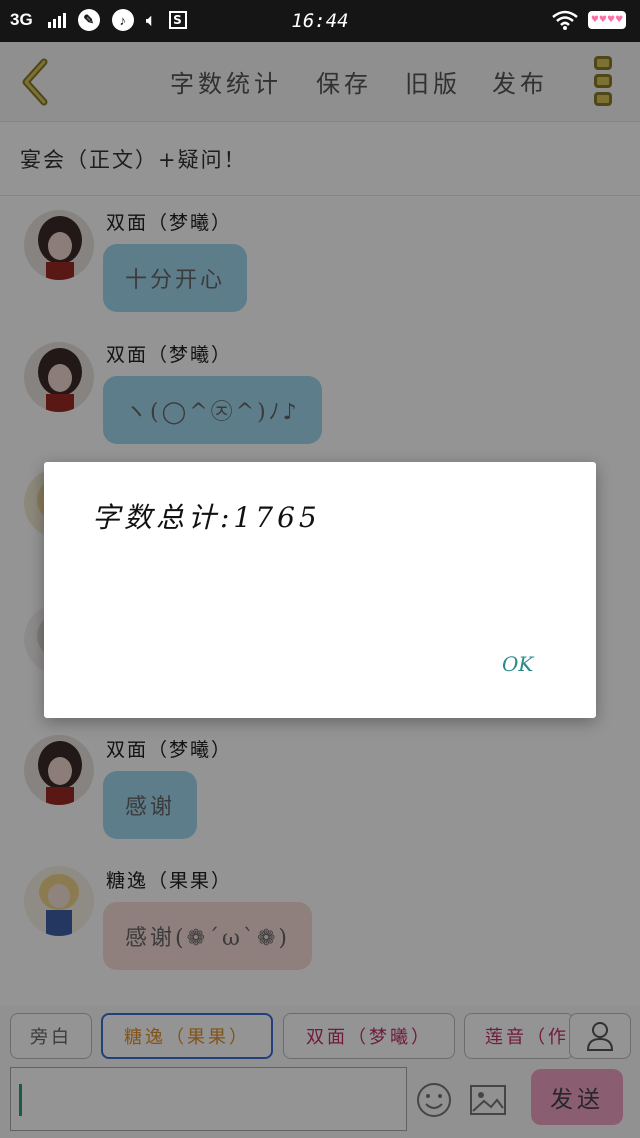  Describe the element at coordinates (517, 664) in the screenshot. I see `ok-button: OK` at that location.